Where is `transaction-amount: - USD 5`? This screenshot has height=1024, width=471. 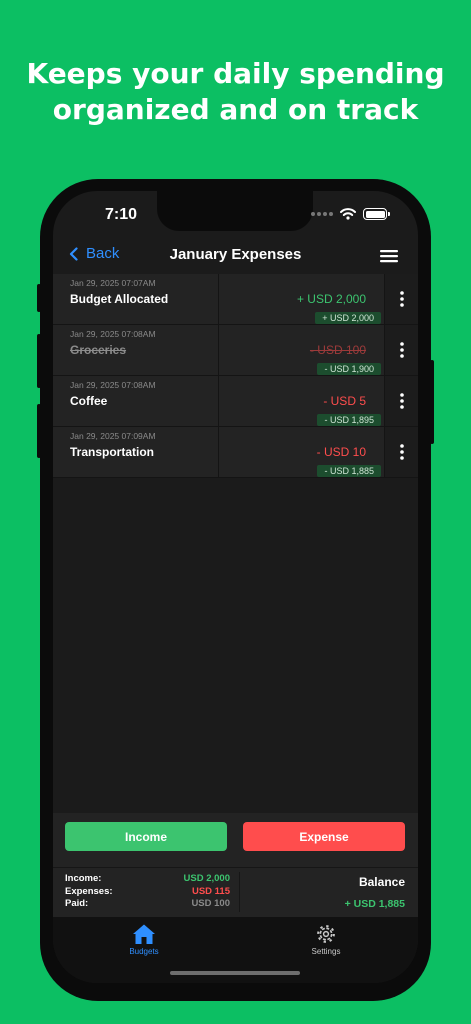 transaction-amount: - USD 5 is located at coordinates (344, 401).